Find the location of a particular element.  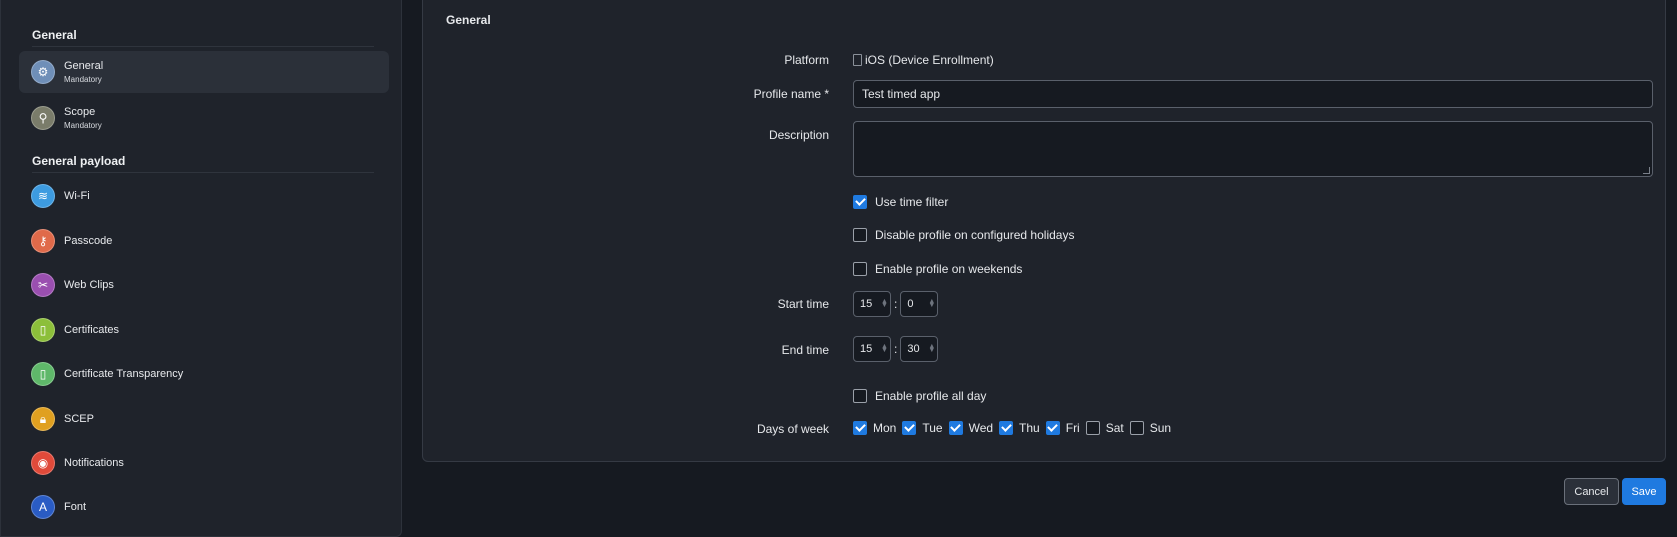

panel-title: General is located at coordinates (468, 20).